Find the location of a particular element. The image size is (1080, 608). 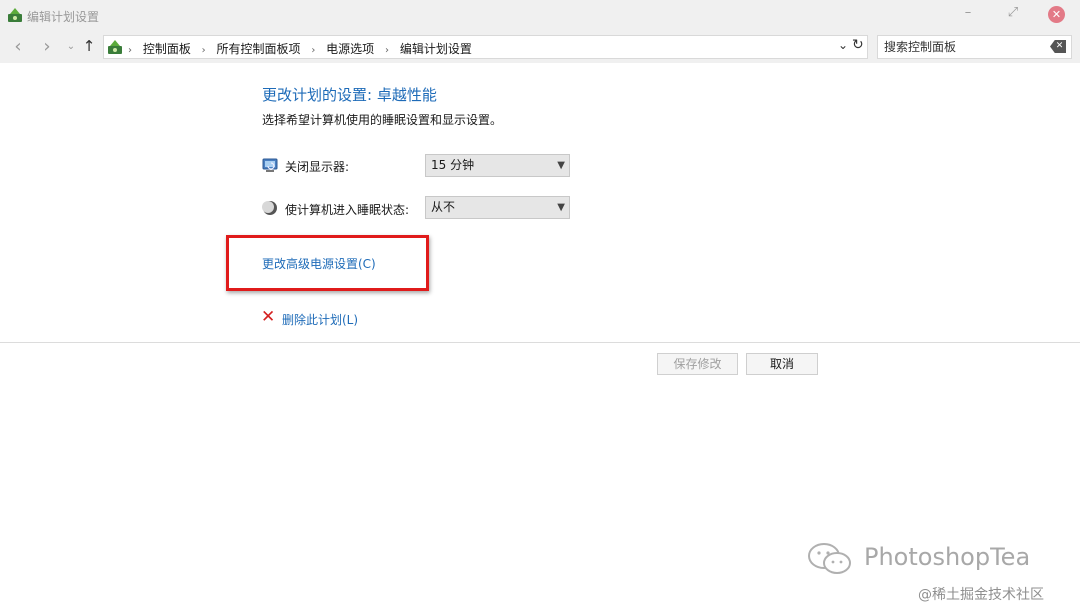

address-dropdown-icon: ⌄ is located at coordinates (843, 45).